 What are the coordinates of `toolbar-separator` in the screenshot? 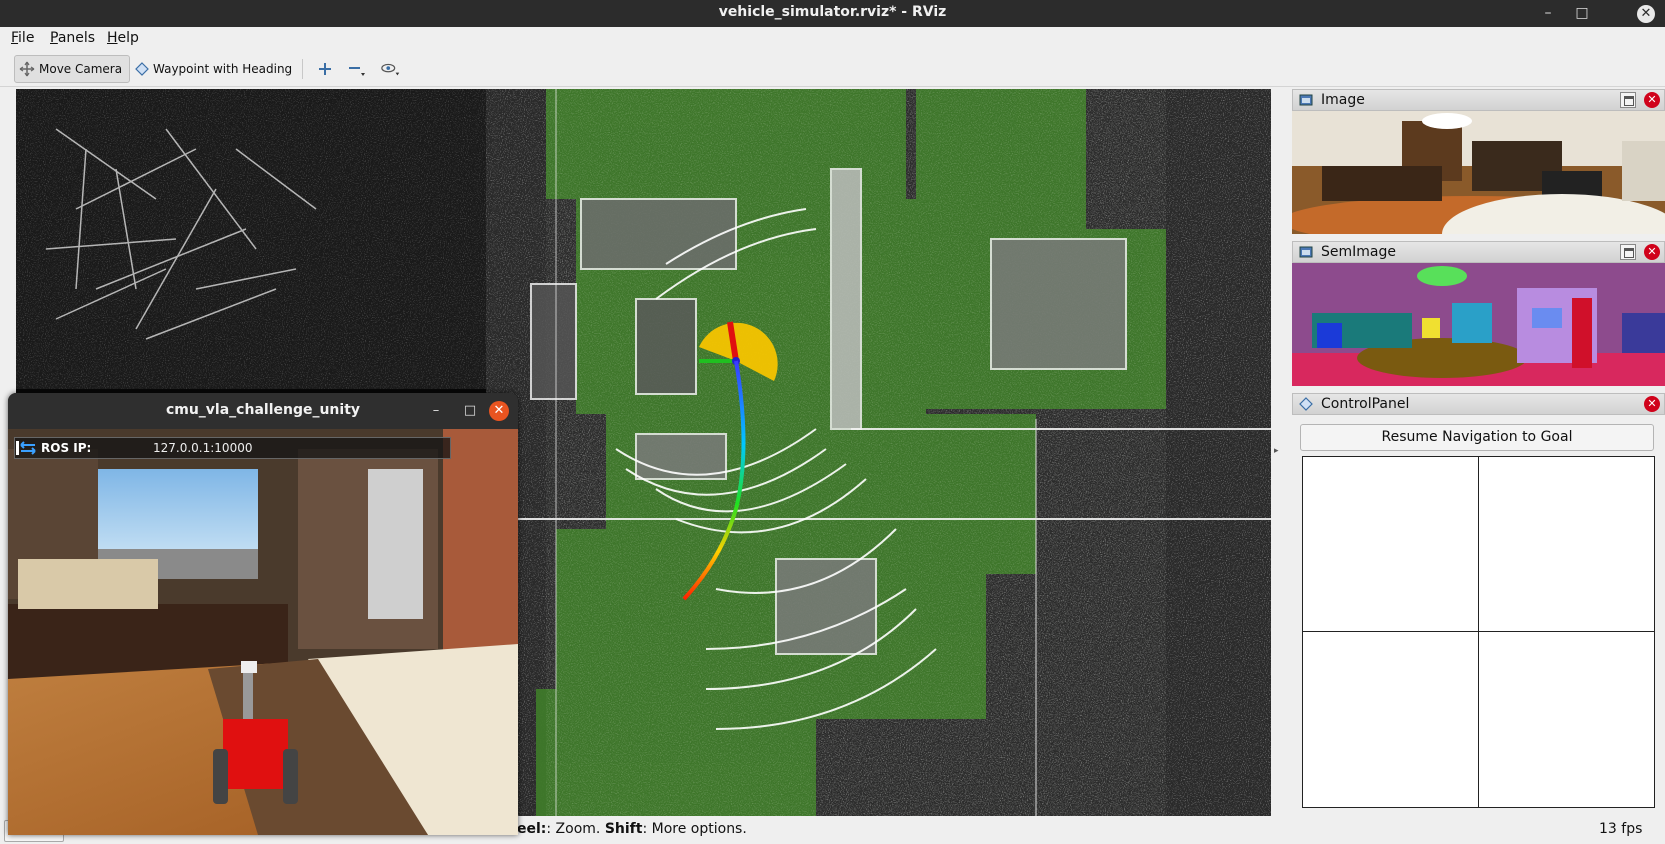 It's located at (302, 69).